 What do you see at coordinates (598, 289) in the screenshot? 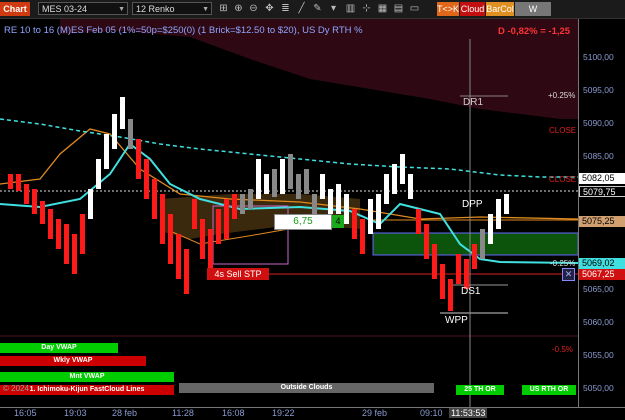
I see `price-label: 5065,00` at bounding box center [598, 289].